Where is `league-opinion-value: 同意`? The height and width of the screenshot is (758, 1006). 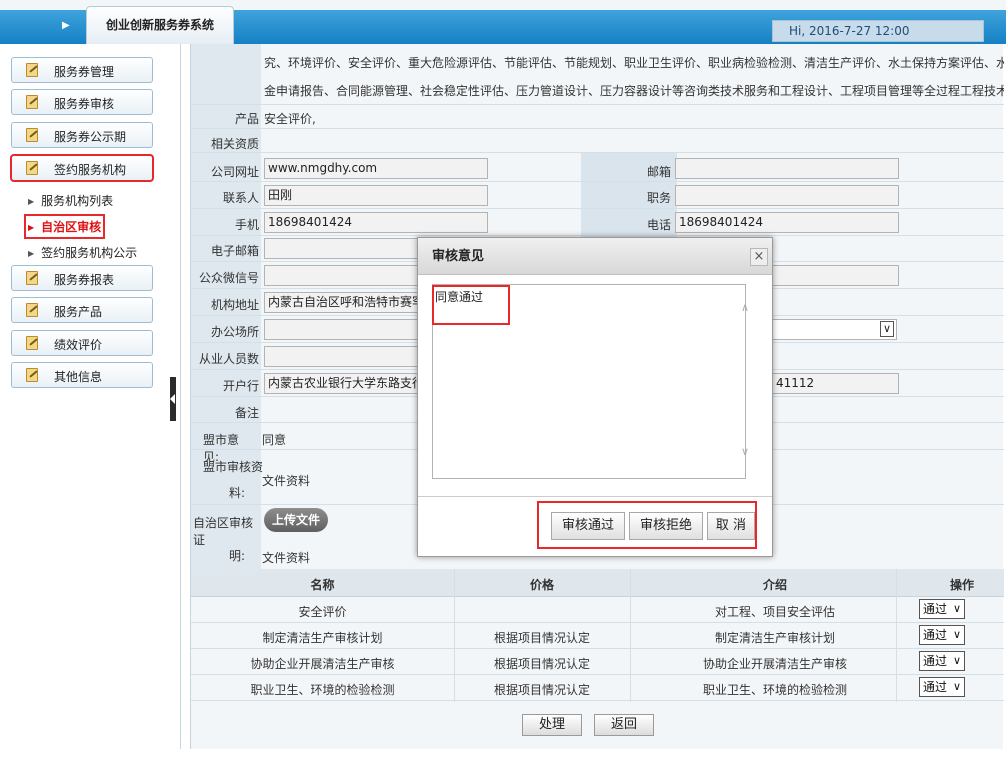
league-opinion-value: 同意 is located at coordinates (274, 440).